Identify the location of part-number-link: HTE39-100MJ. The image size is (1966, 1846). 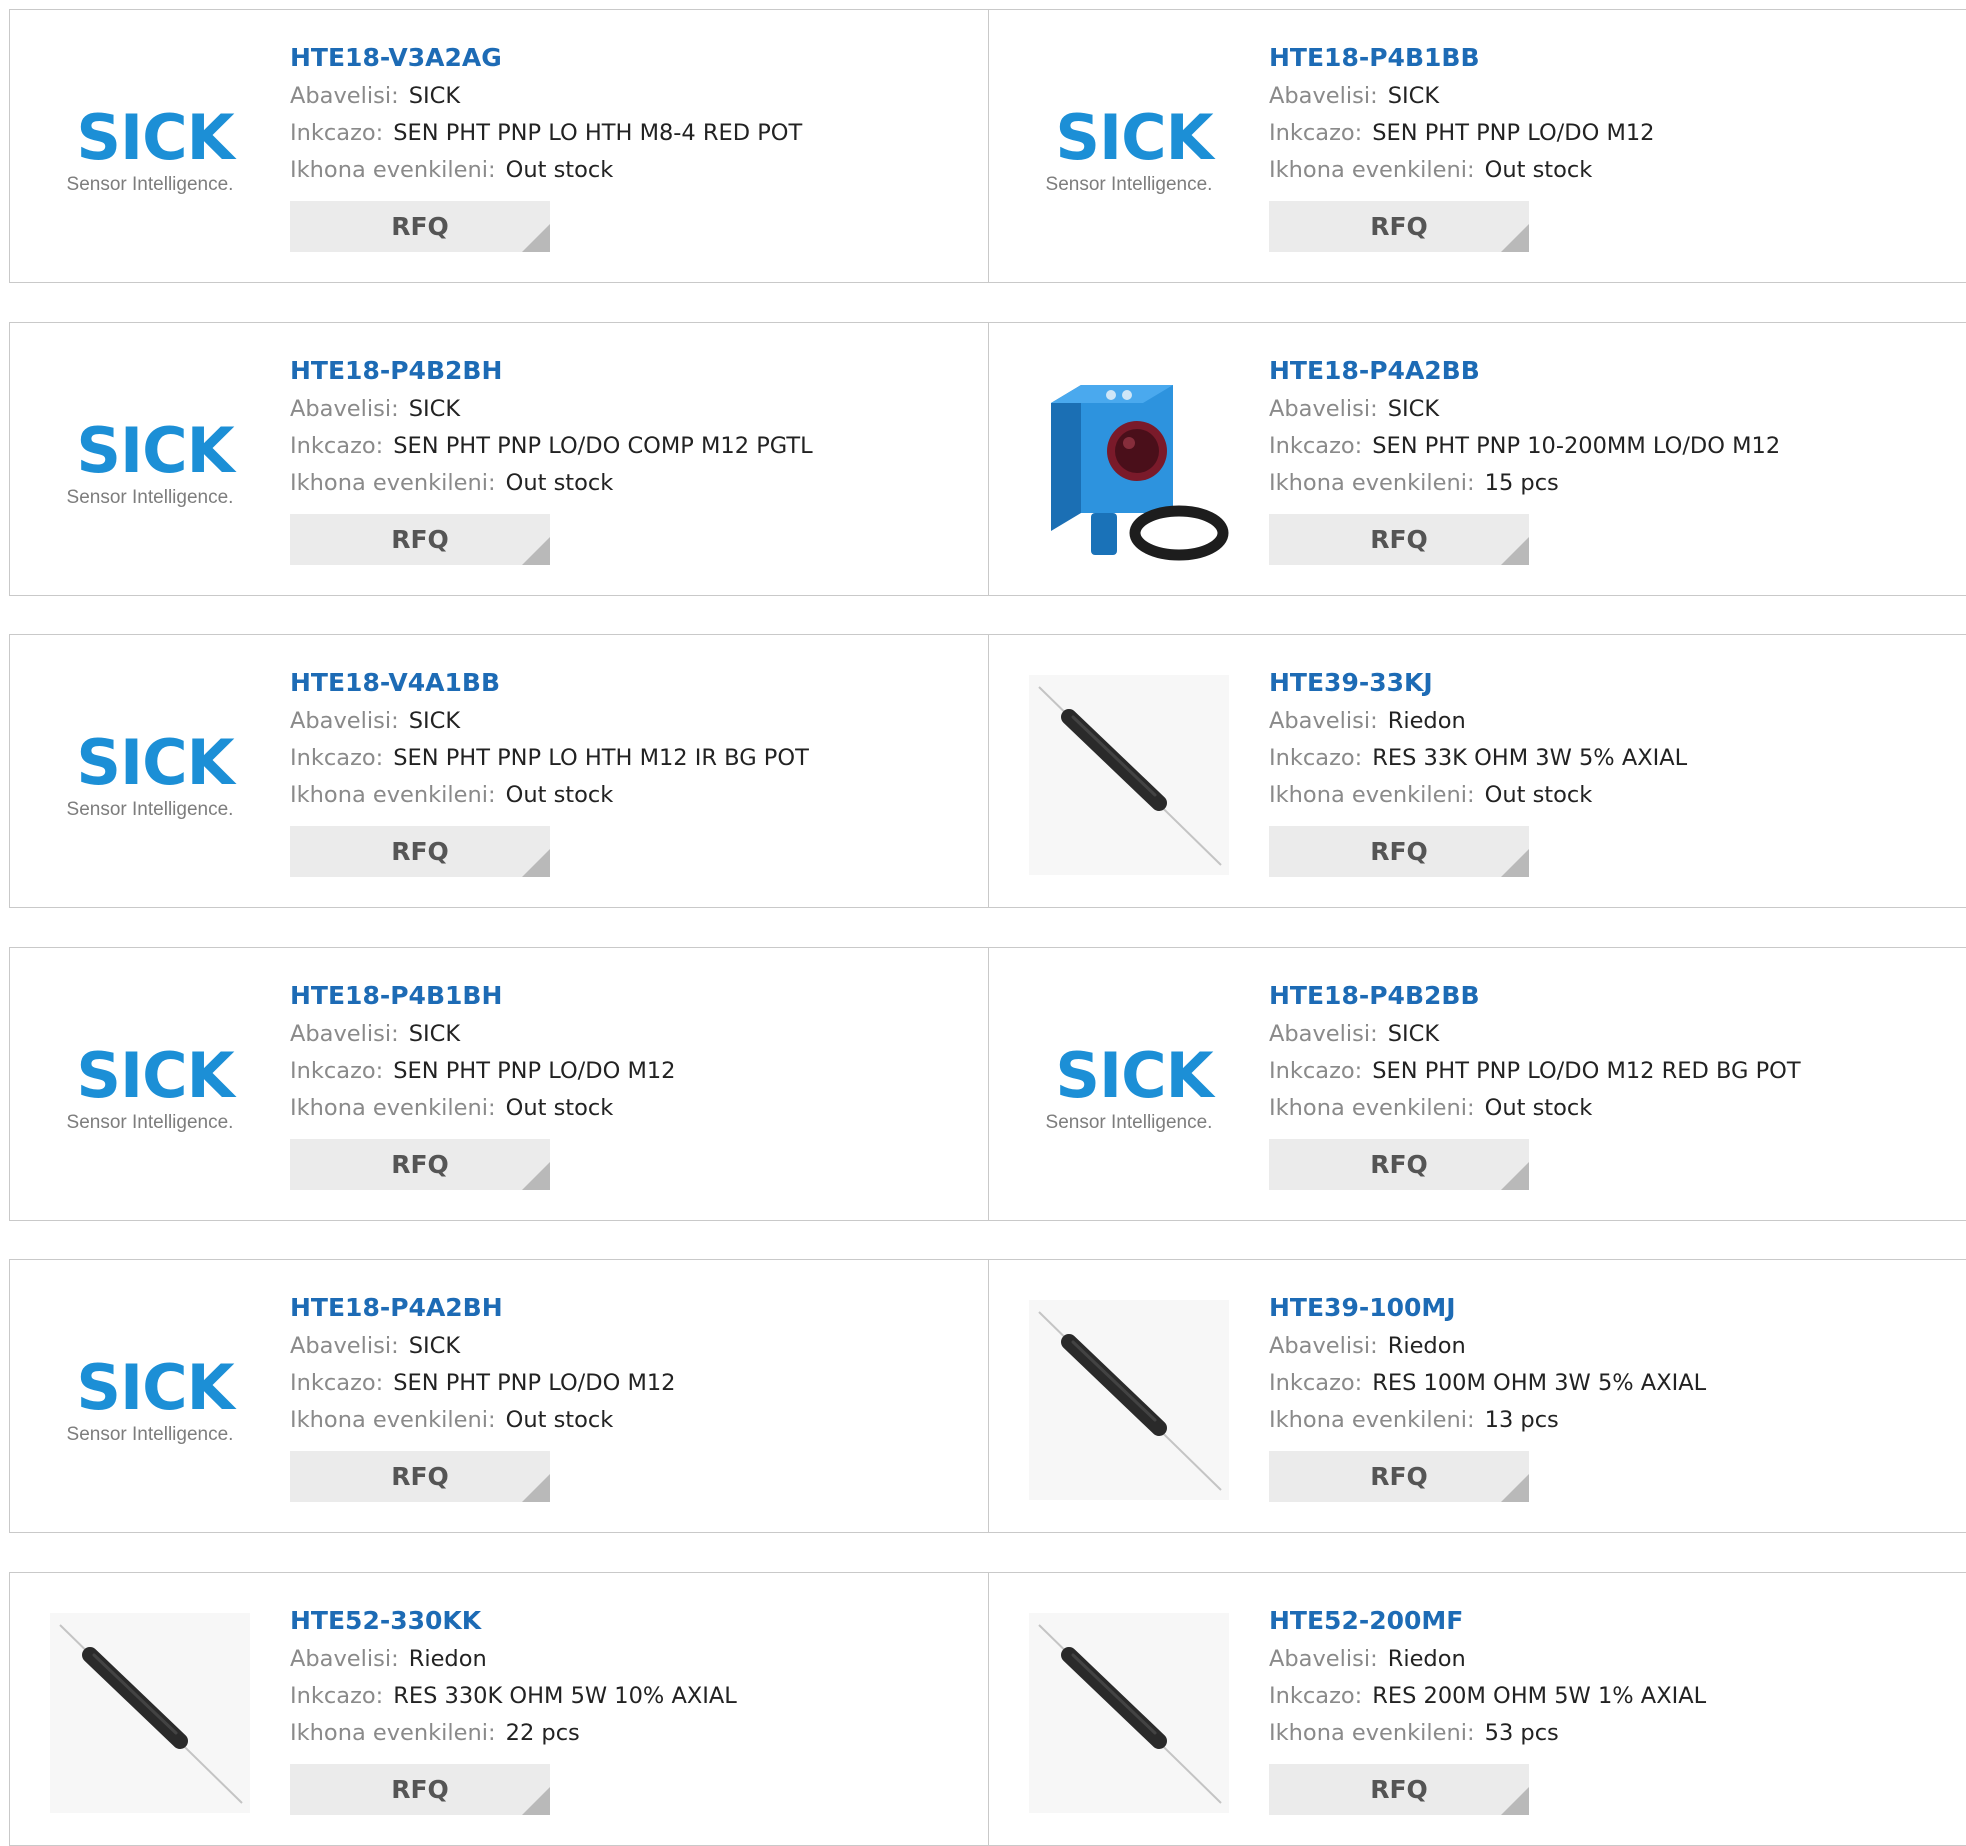
(1607, 1308).